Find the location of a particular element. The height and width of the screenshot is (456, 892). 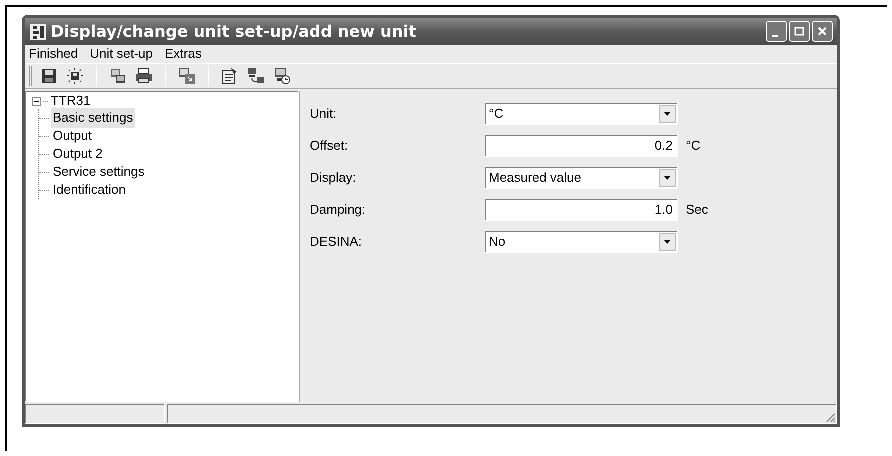

input-field: 0.2 is located at coordinates (581, 146).